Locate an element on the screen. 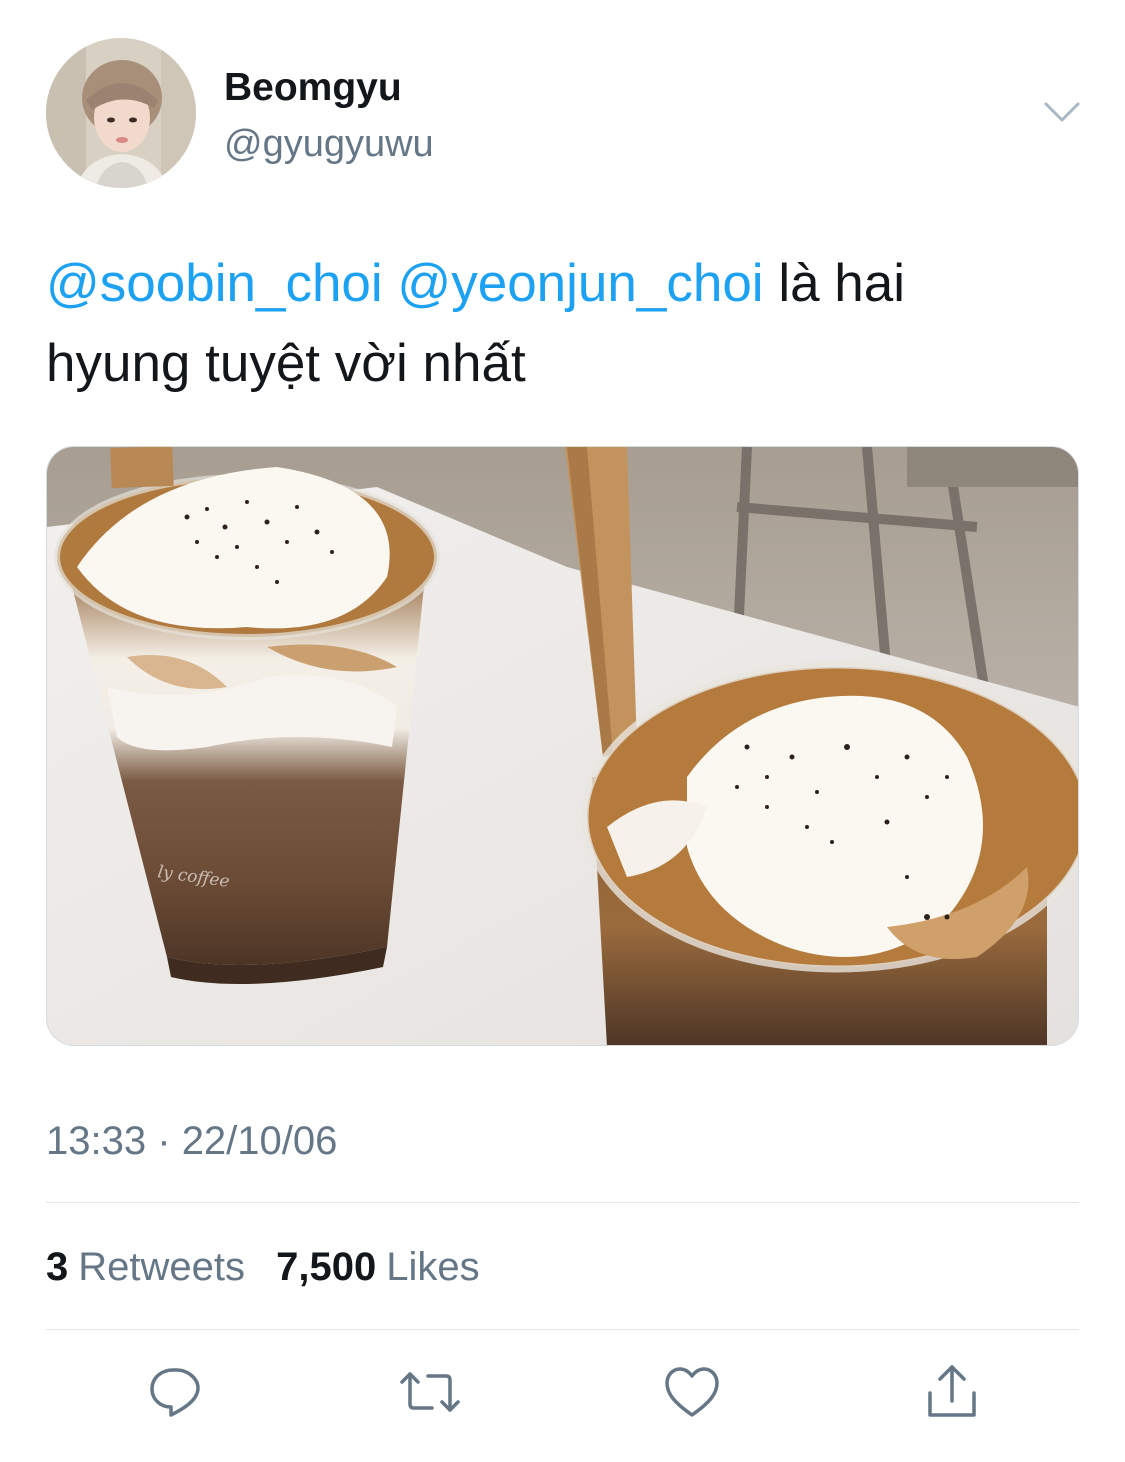 Image resolution: width=1125 pixels, height=1462 pixels. retweets-count: 3 is located at coordinates (57, 1267).